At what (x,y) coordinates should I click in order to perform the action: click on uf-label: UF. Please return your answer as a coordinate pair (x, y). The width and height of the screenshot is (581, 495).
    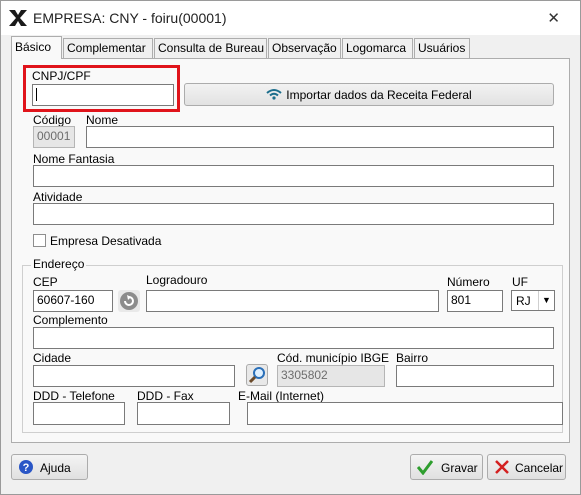
    Looking at the image, I should click on (520, 282).